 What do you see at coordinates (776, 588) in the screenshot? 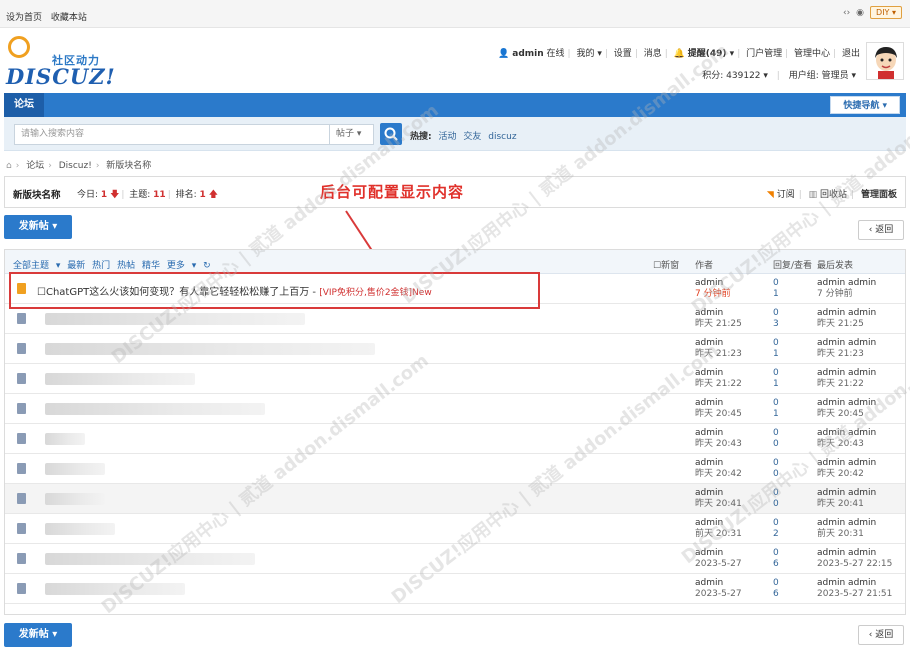
I see `thread-counts: 06` at bounding box center [776, 588].